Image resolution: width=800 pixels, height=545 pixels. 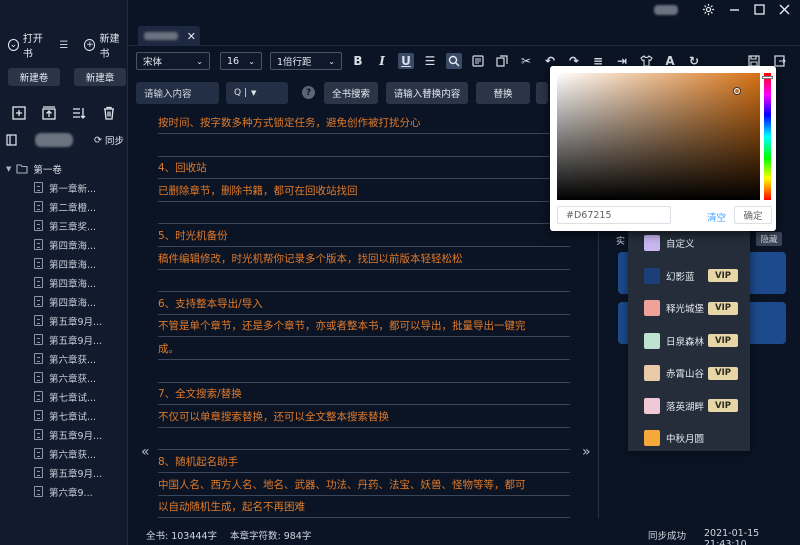 I want to click on add-chapter-icon, so click(x=19, y=113).